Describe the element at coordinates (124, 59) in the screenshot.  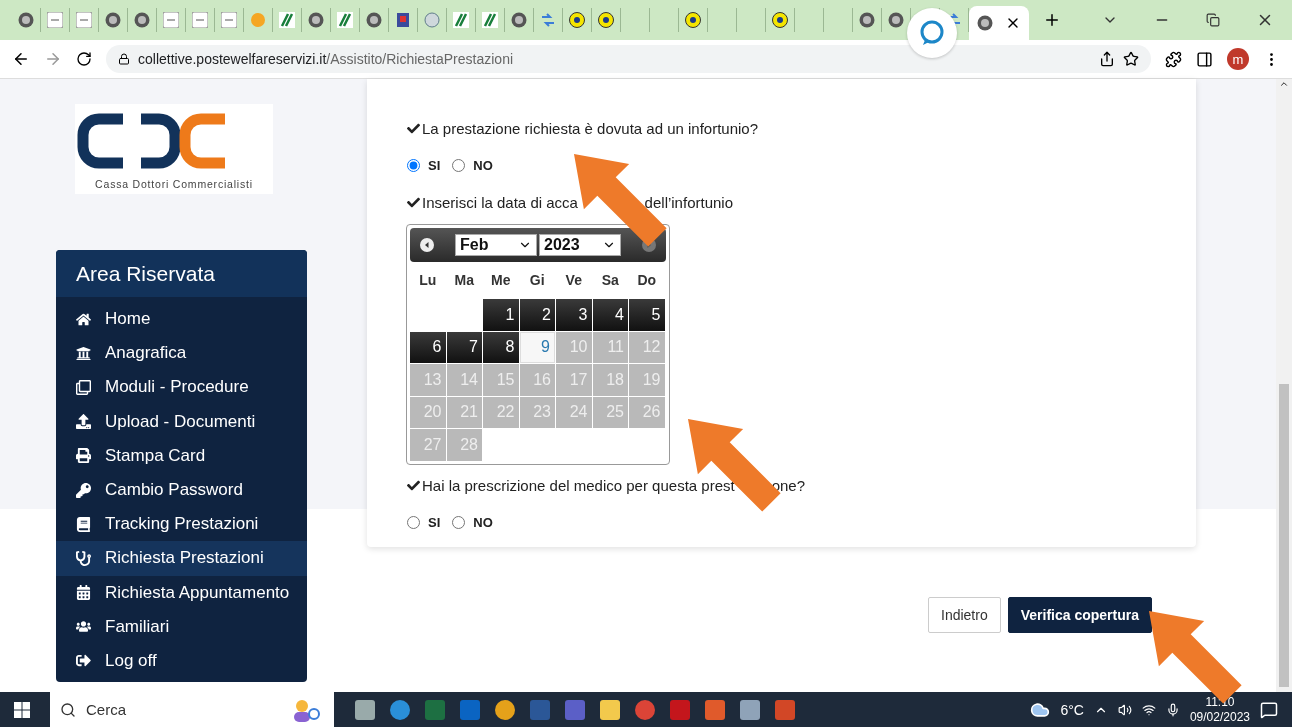
I see `lock-icon` at that location.